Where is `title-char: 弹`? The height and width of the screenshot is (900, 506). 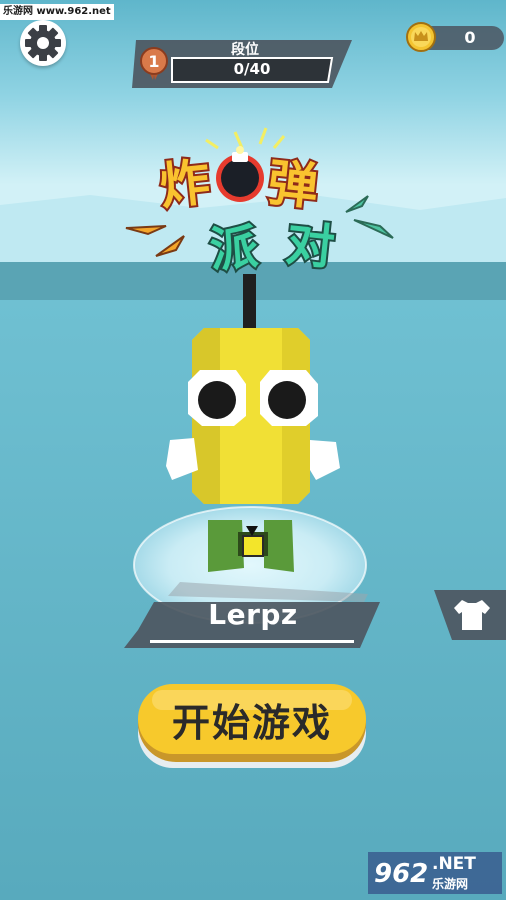
title-char: 弹 is located at coordinates (293, 185).